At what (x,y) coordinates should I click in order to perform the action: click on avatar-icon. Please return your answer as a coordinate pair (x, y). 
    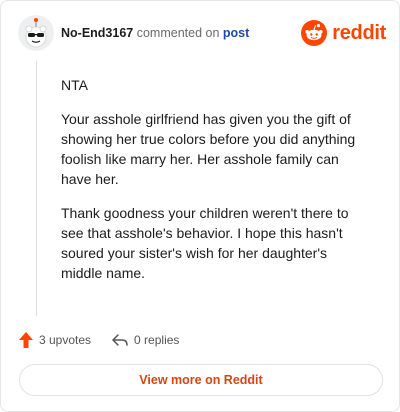
    Looking at the image, I should click on (36, 33).